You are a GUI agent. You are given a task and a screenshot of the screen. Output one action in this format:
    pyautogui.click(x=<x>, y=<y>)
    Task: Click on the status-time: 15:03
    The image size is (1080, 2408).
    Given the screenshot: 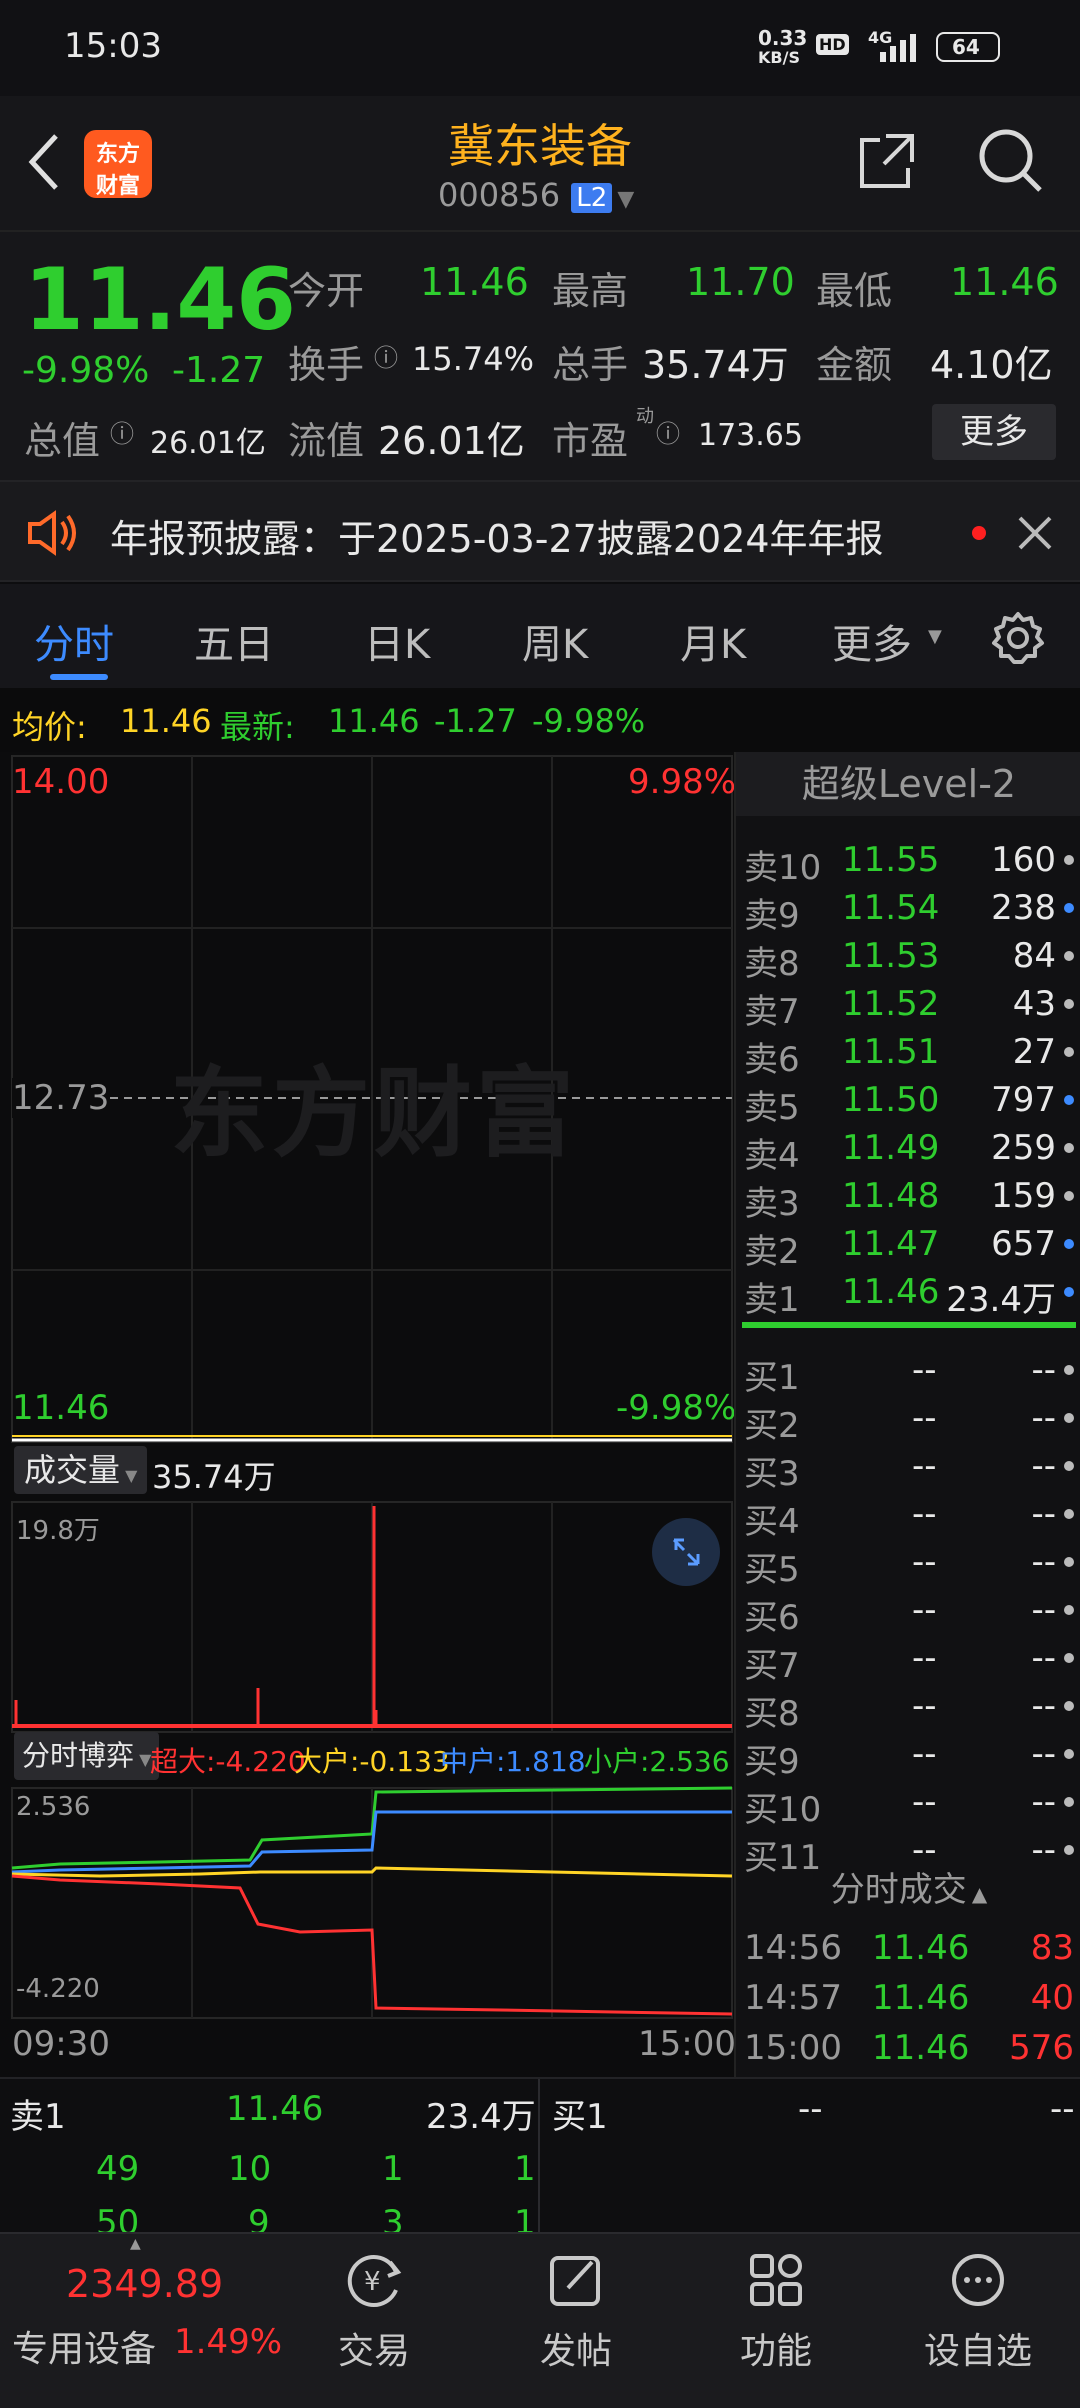 What is the action you would take?
    pyautogui.click(x=113, y=46)
    